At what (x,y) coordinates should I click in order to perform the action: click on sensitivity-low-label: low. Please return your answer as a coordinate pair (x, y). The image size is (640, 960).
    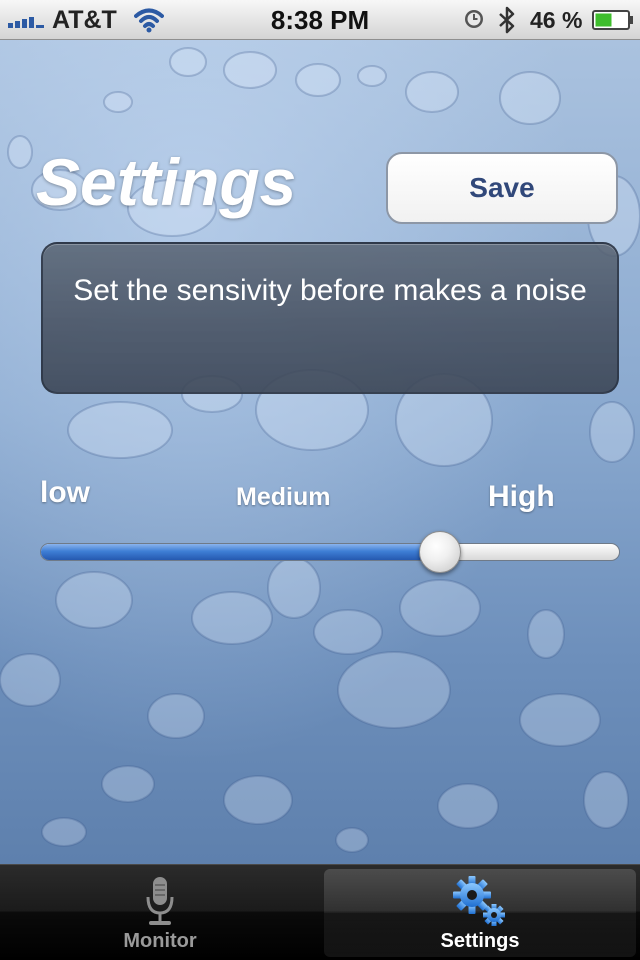
    Looking at the image, I should click on (65, 492).